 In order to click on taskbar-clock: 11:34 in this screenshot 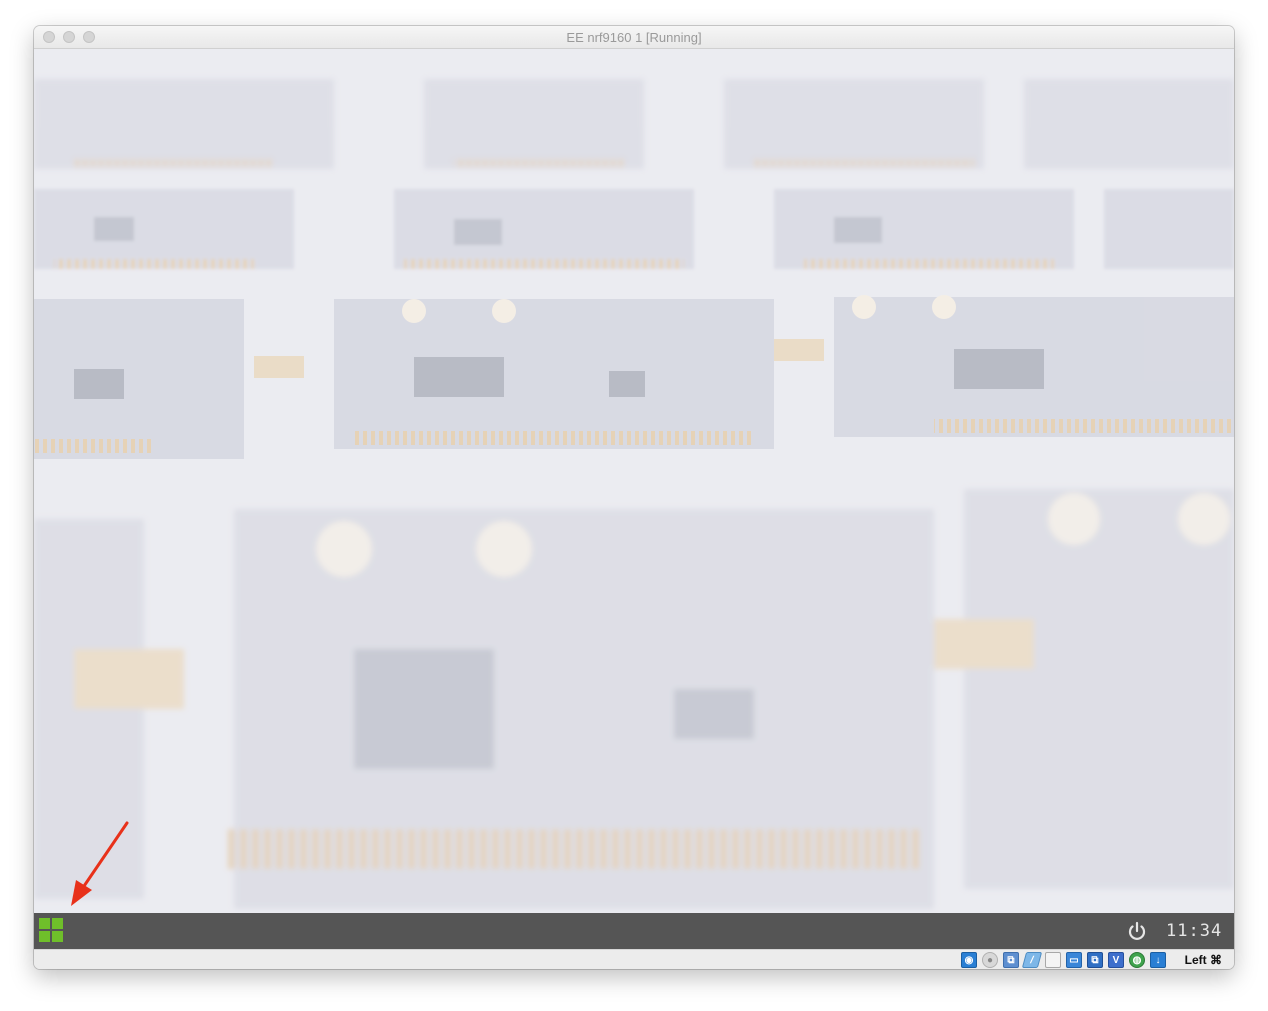, I will do `click(1194, 931)`.